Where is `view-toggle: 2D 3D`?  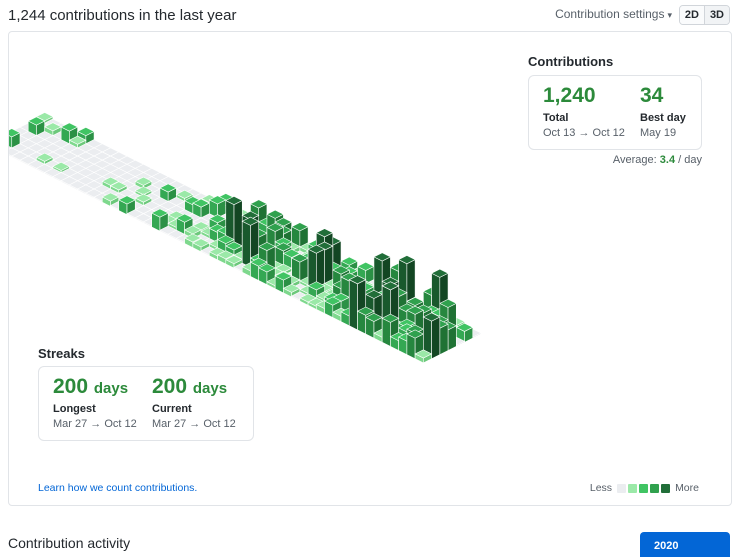
view-toggle: 2D 3D is located at coordinates (704, 15).